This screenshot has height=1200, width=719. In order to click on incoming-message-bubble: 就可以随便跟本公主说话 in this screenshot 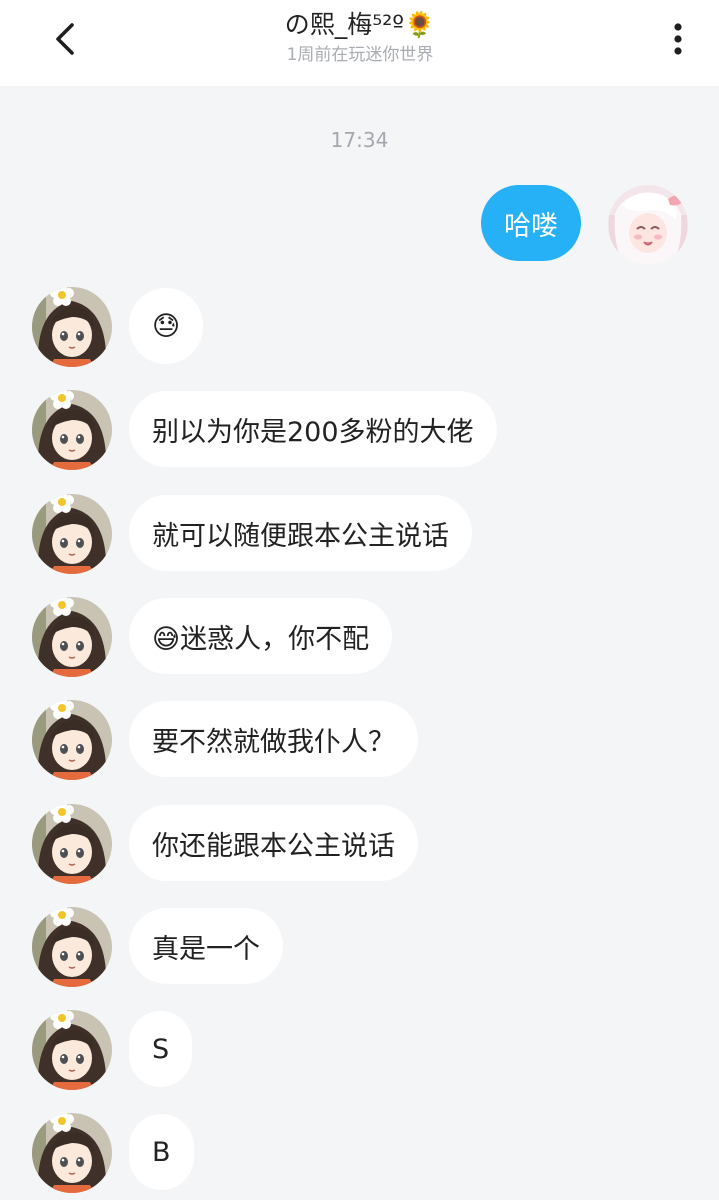, I will do `click(300, 533)`.